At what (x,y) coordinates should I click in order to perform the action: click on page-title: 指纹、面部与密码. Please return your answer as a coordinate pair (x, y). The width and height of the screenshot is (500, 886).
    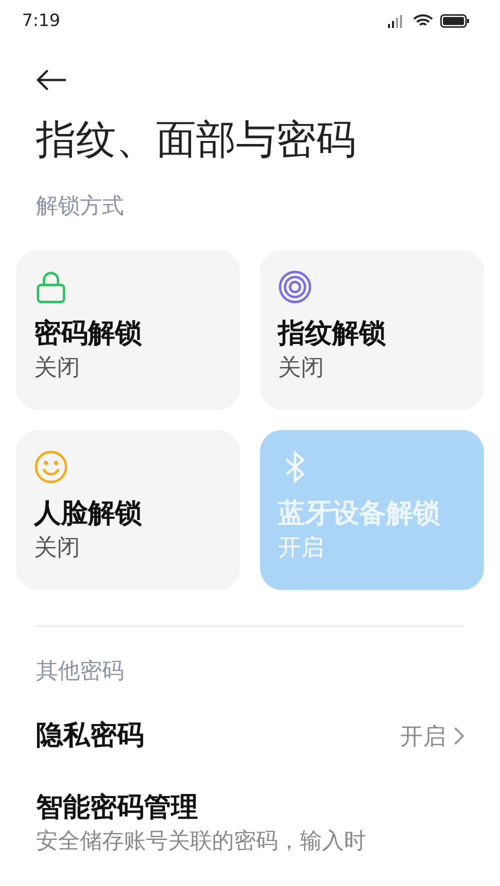
    Looking at the image, I should click on (196, 140).